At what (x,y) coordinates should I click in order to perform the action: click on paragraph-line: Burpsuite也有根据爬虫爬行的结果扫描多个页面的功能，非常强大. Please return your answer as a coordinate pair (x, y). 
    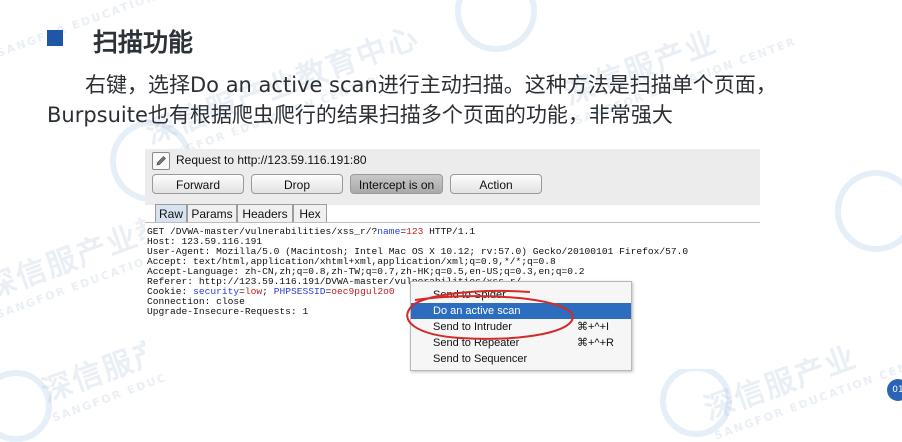
    Looking at the image, I should click on (360, 115).